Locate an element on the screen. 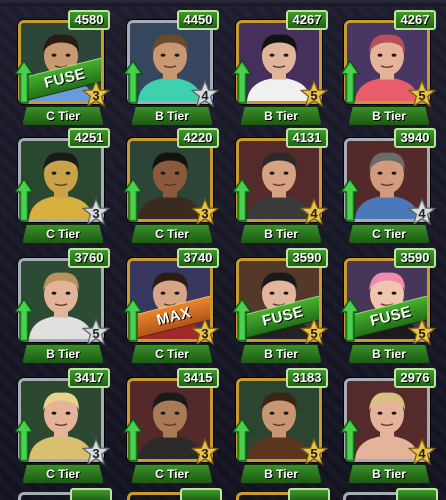 The width and height of the screenshot is (446, 500). superstar-card: 4131 4 B Tier is located at coordinates (281, 187).